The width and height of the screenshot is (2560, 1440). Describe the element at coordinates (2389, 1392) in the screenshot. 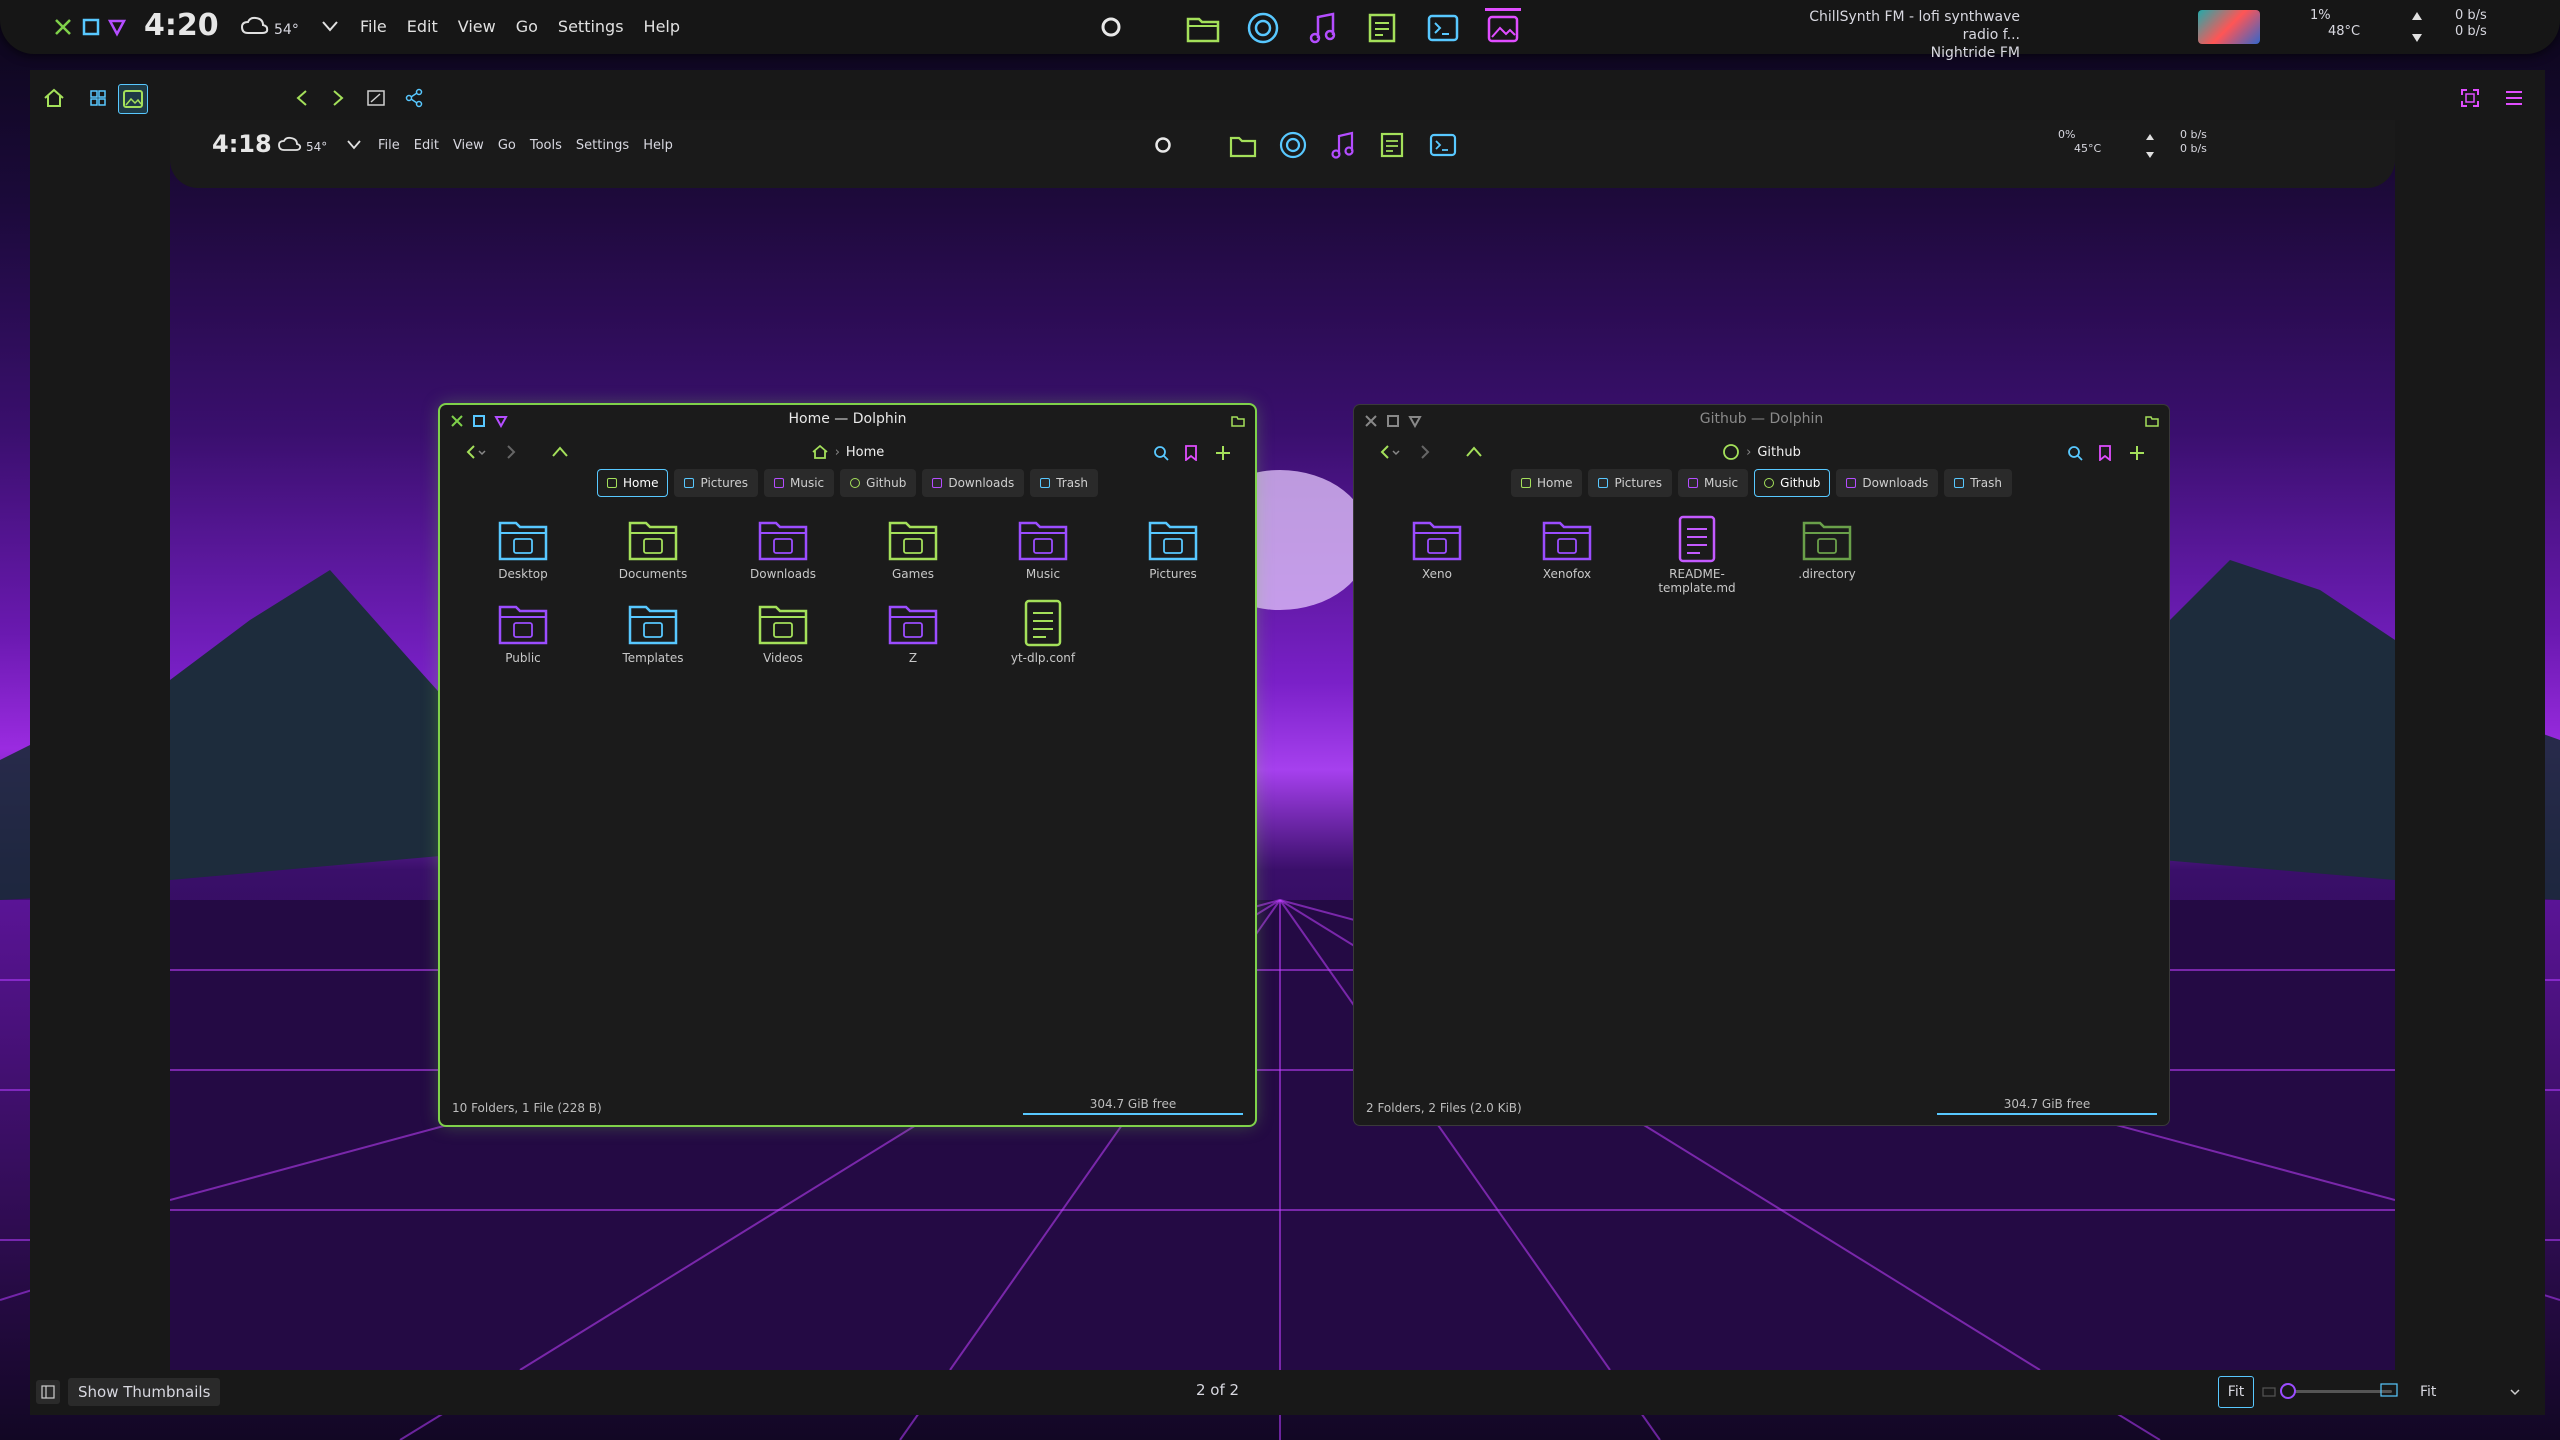

I see `zoom-in-icon` at that location.